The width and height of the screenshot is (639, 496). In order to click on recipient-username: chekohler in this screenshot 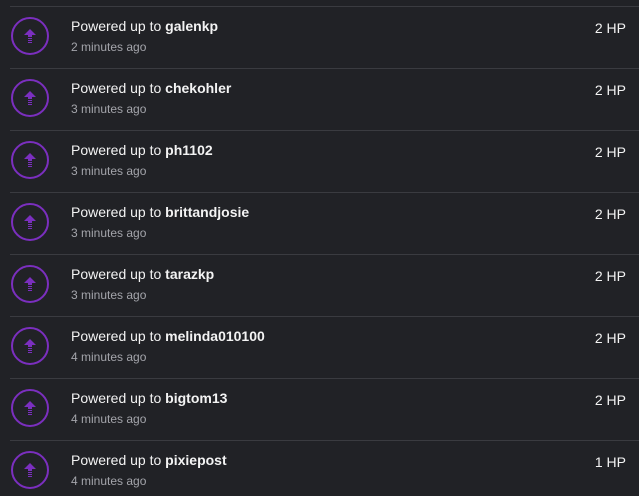, I will do `click(198, 88)`.